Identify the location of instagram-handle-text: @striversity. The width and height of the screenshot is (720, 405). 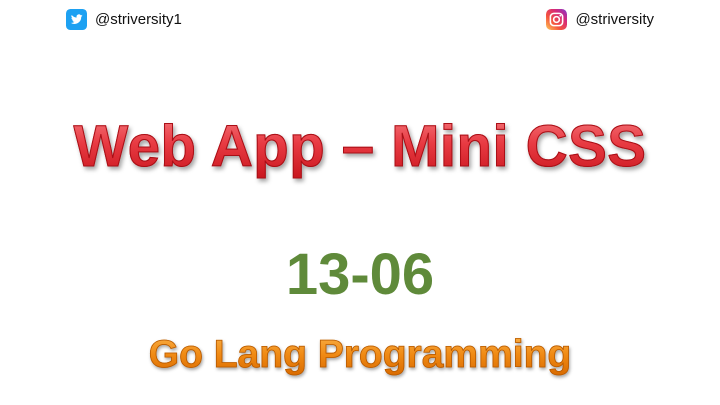
(614, 19).